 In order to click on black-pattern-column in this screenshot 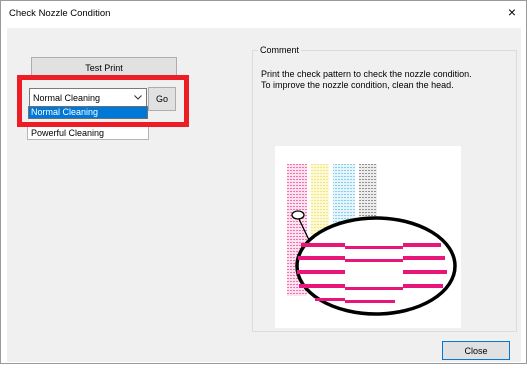, I will do `click(368, 194)`.